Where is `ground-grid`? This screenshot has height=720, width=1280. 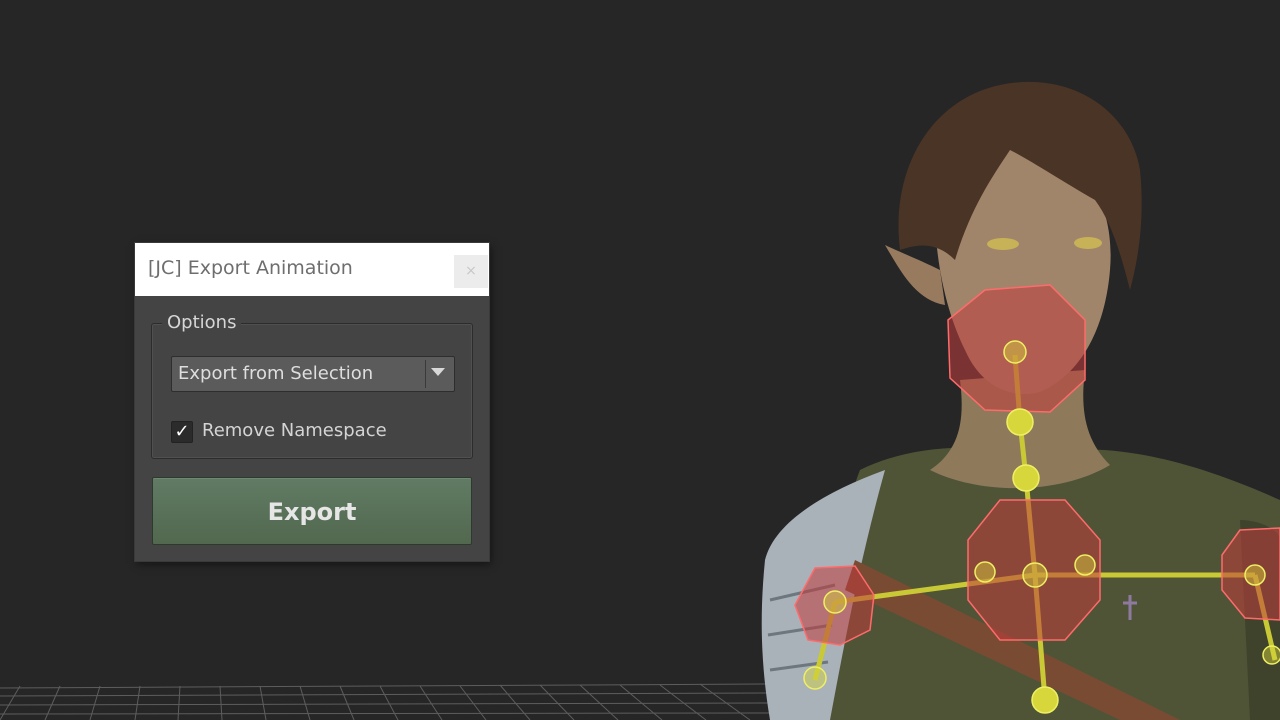
ground-grid is located at coordinates (385, 701).